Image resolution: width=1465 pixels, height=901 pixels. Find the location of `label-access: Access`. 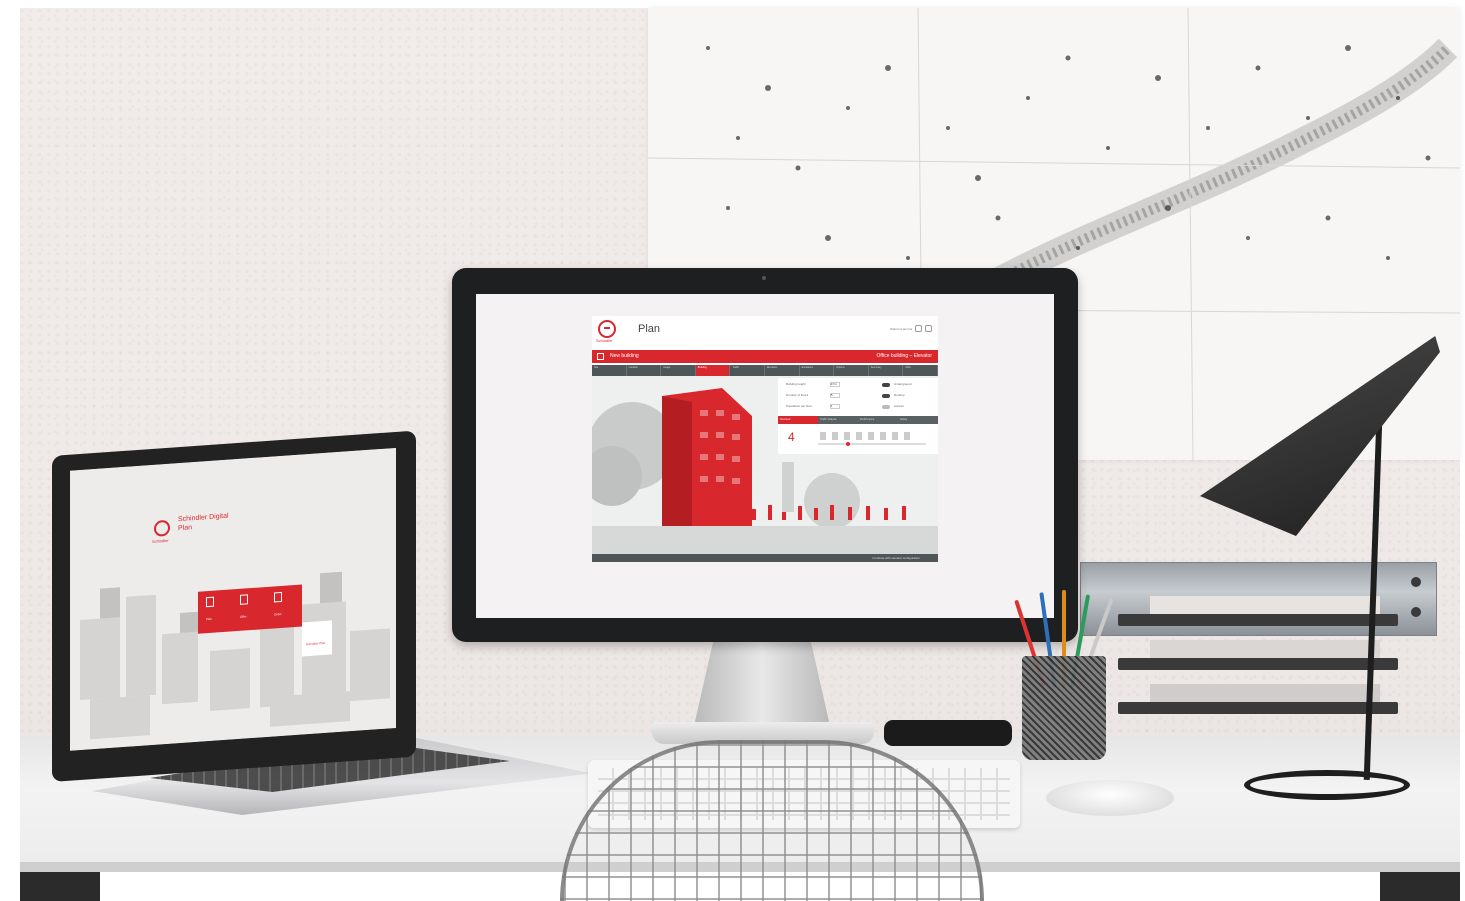

label-access: Access is located at coordinates (899, 406).